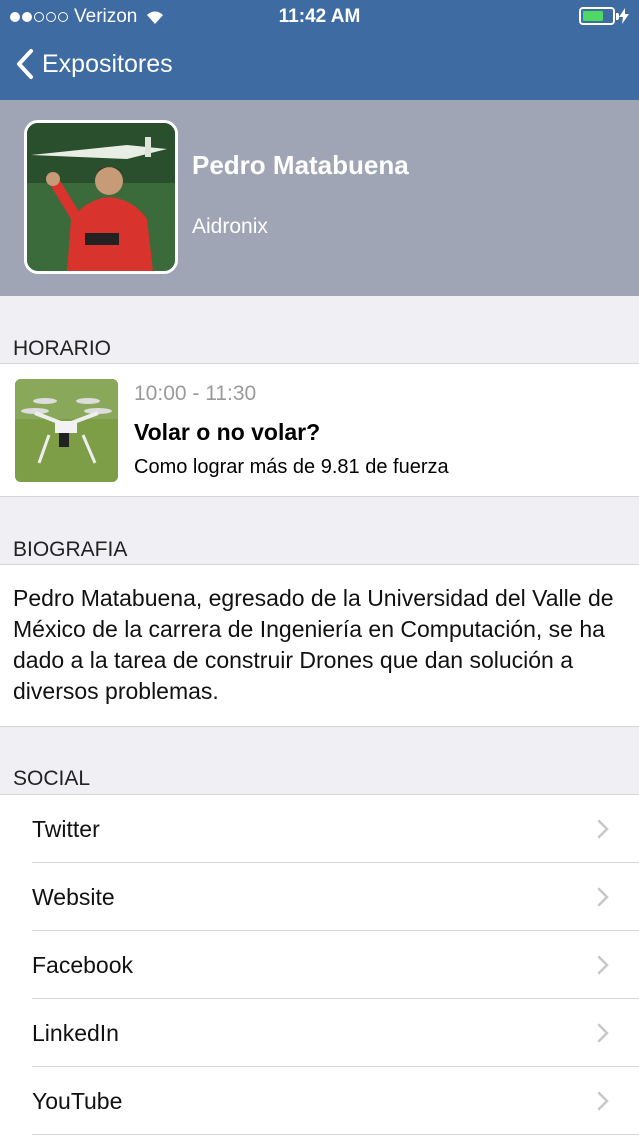 Image resolution: width=639 pixels, height=1136 pixels. I want to click on back-button: Expositores, so click(94, 64).